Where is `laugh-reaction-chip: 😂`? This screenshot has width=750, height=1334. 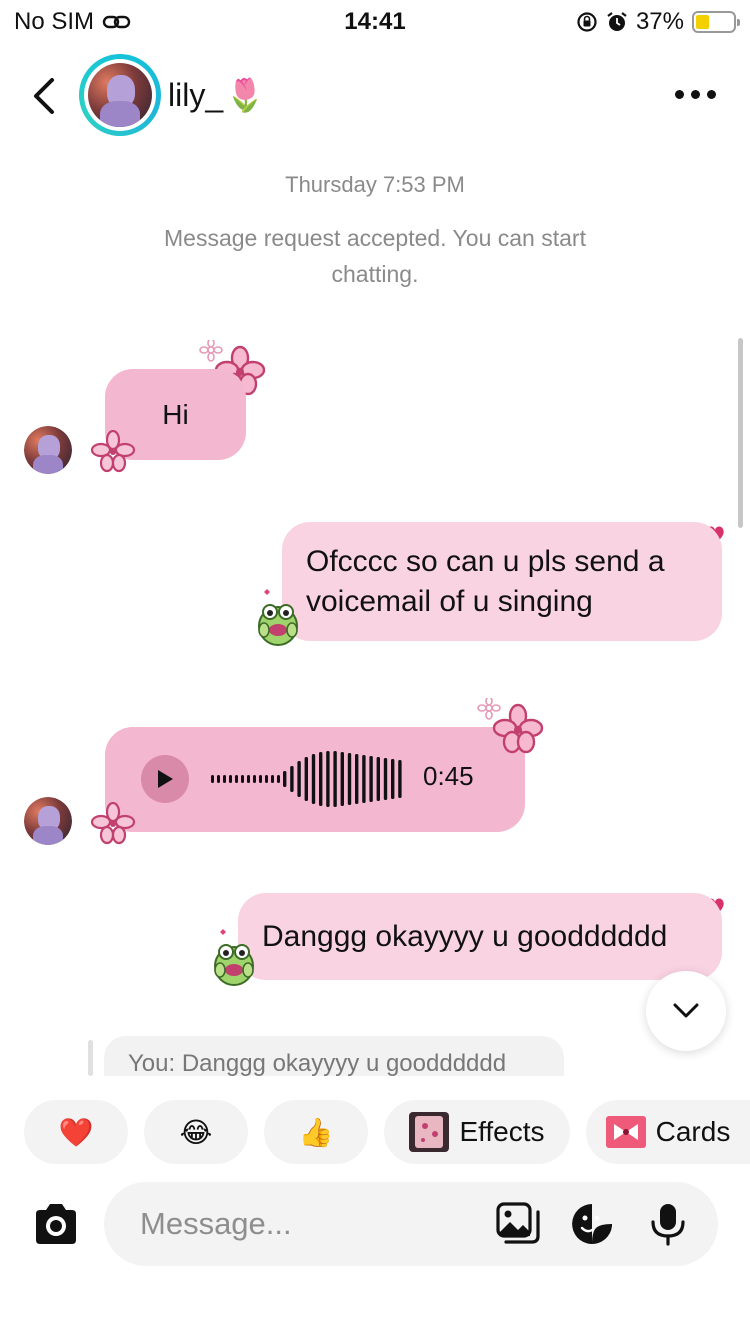 laugh-reaction-chip: 😂 is located at coordinates (196, 1132).